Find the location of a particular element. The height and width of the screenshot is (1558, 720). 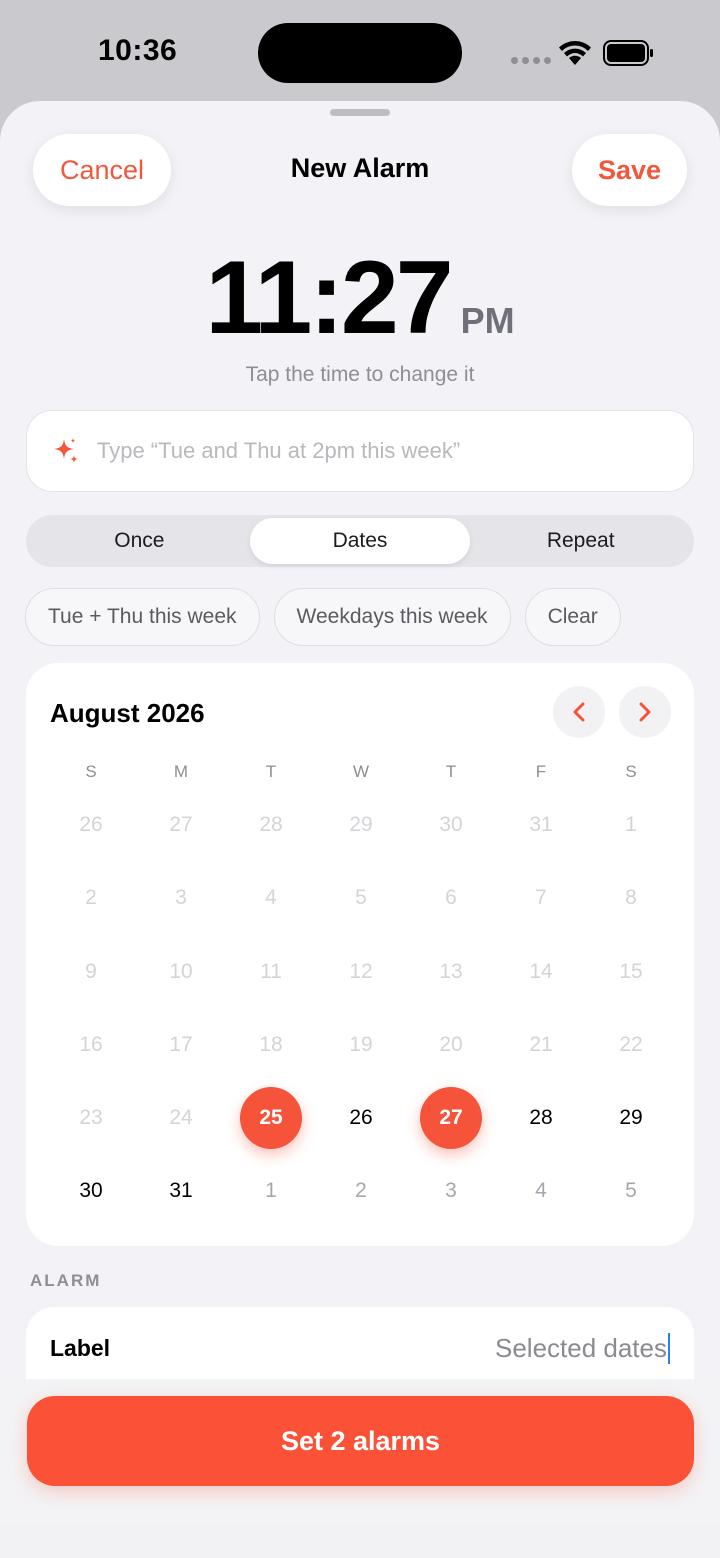

alarm-time: 11:27 is located at coordinates (329, 298).